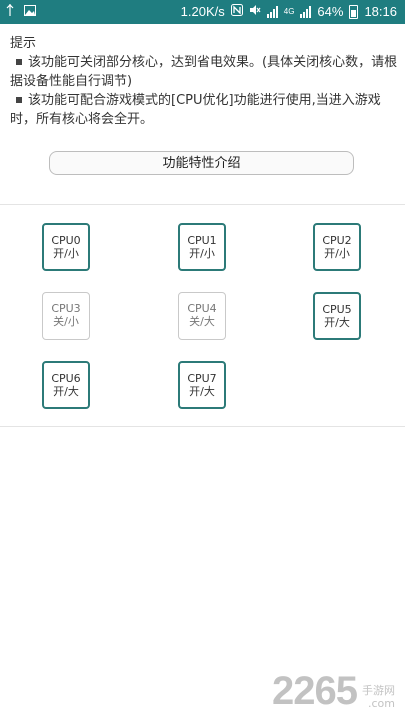 Image resolution: width=405 pixels, height=720 pixels. I want to click on cpu-toggle-3: CPU3 关/小, so click(66, 316).